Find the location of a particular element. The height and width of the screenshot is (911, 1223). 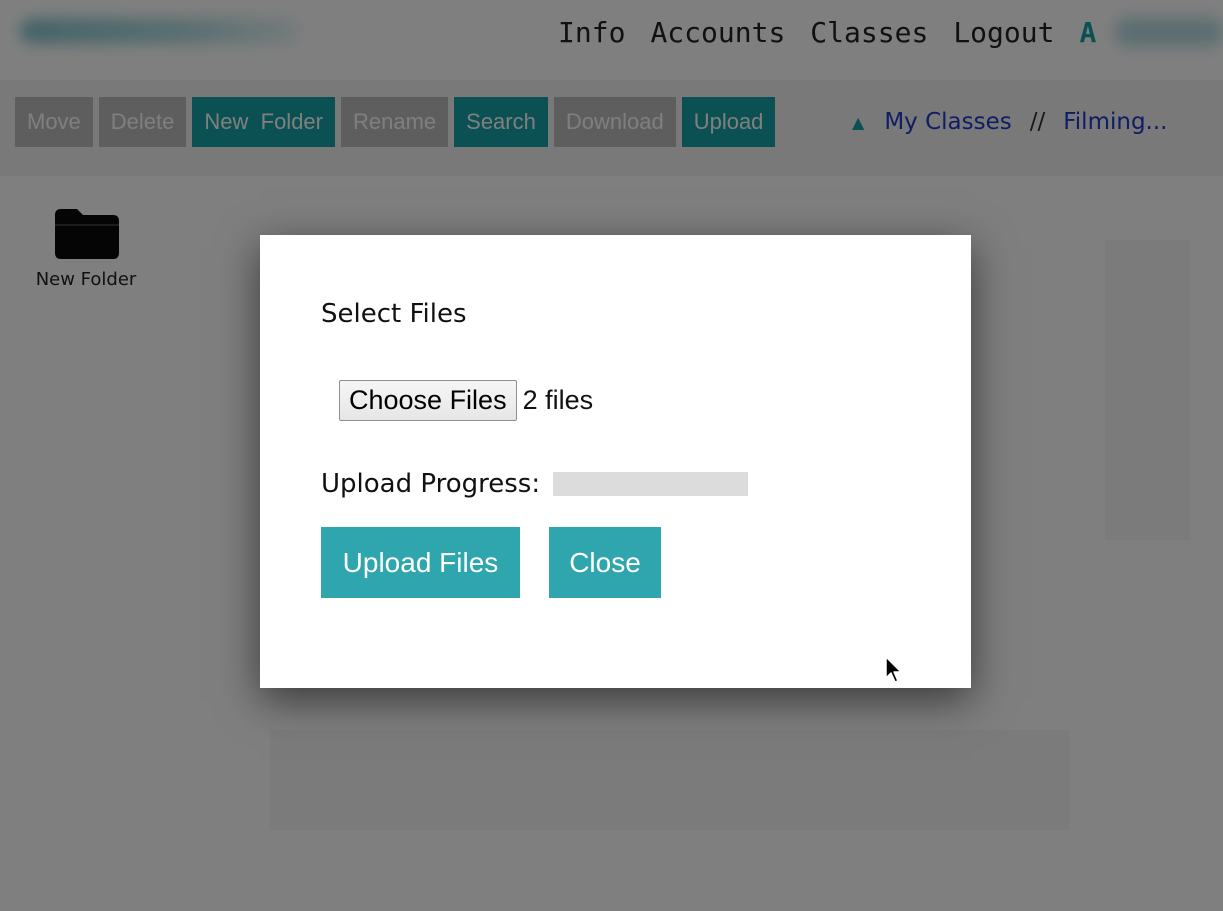

upload-progress-label: Upload Progress: is located at coordinates (431, 484).